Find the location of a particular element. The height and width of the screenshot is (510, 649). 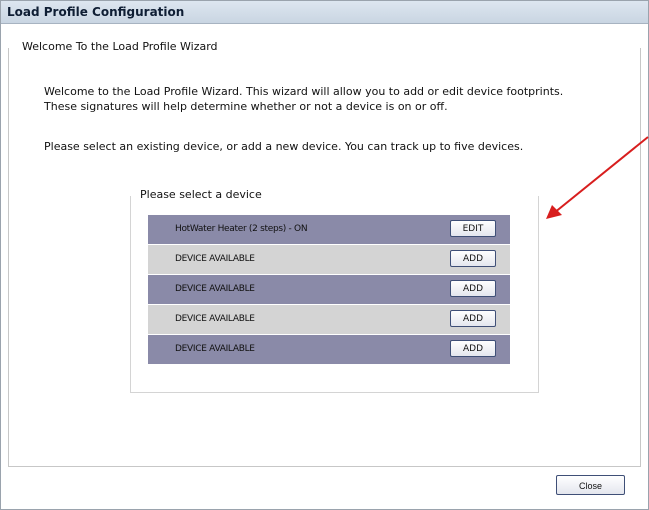

device-row-5: DEVICE AVAILABLE ADD is located at coordinates (329, 350).